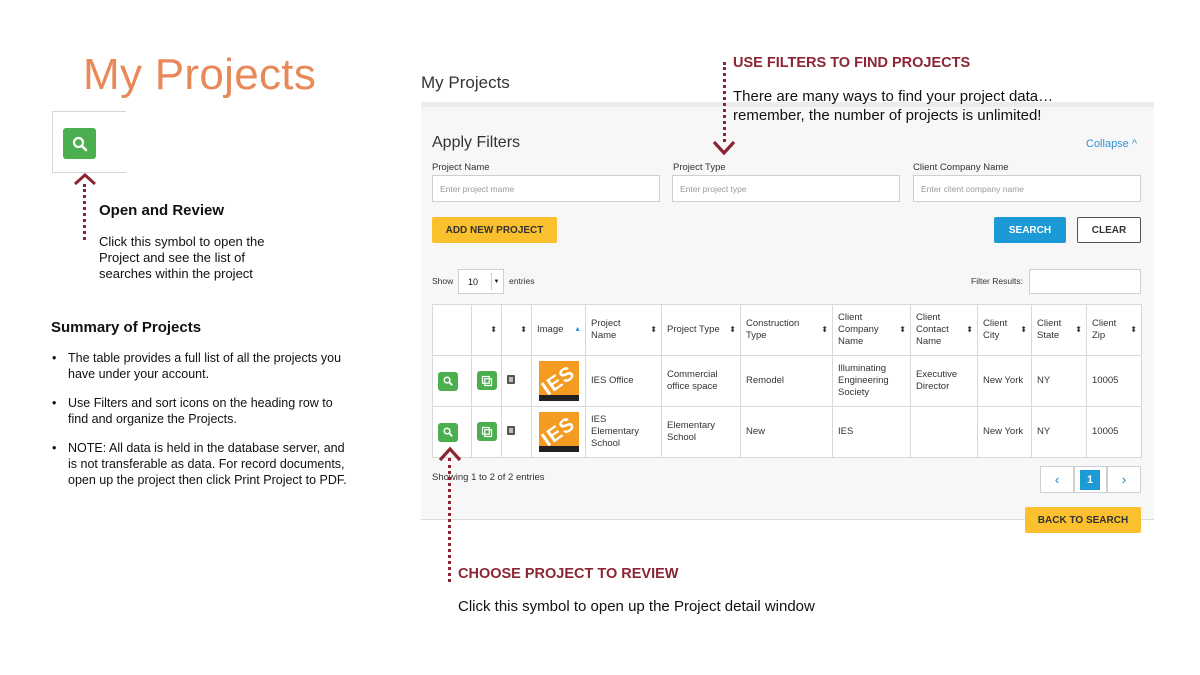 Image resolution: width=1200 pixels, height=675 pixels. Describe the element at coordinates (1114, 330) in the screenshot. I see `column-header-client-zip: Client Zip ⬍` at that location.